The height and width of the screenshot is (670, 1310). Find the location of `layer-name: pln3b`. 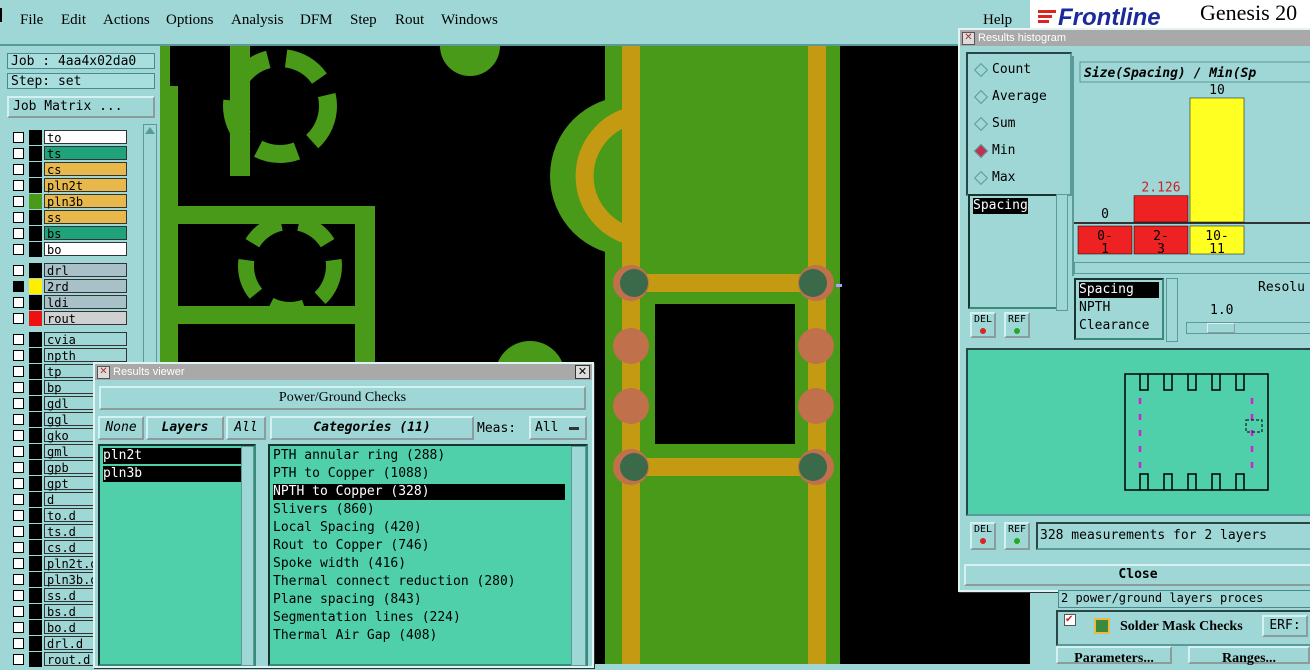

layer-name: pln3b is located at coordinates (85, 201).